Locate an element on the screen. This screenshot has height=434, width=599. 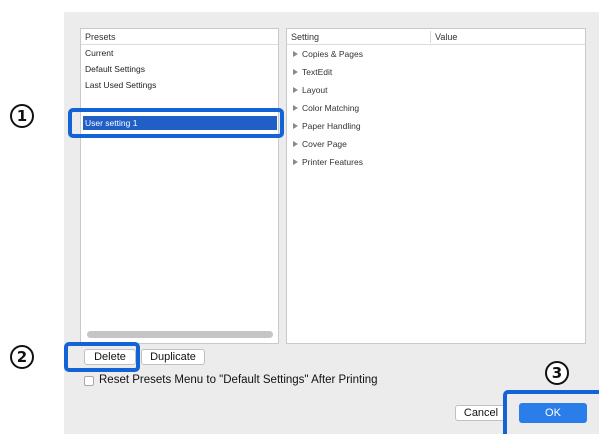
setting-row-printer-features: Printer Features is located at coordinates (328, 162).